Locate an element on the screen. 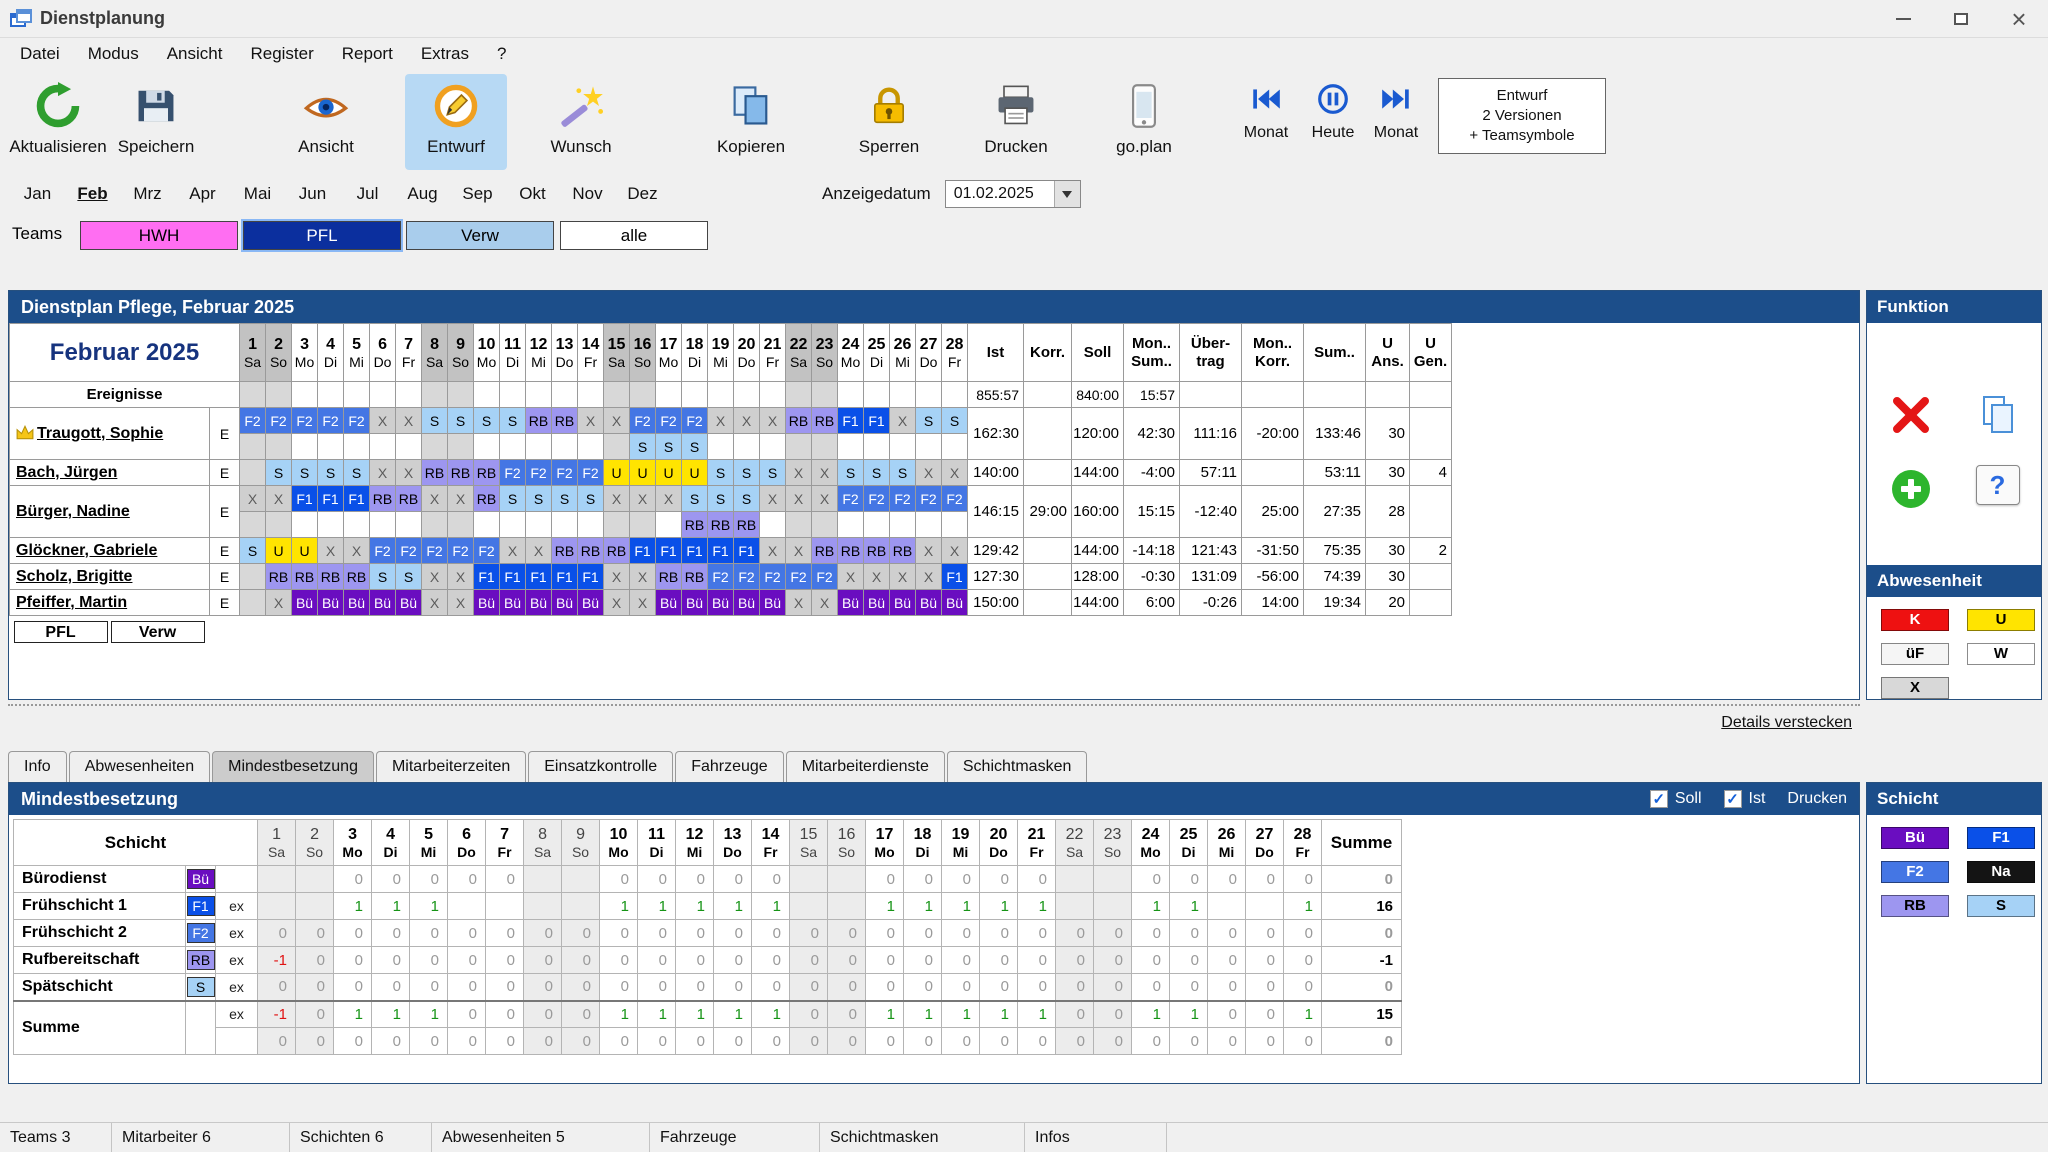 The image size is (2048, 1152). month-tab-dez: Dez is located at coordinates (642, 194).